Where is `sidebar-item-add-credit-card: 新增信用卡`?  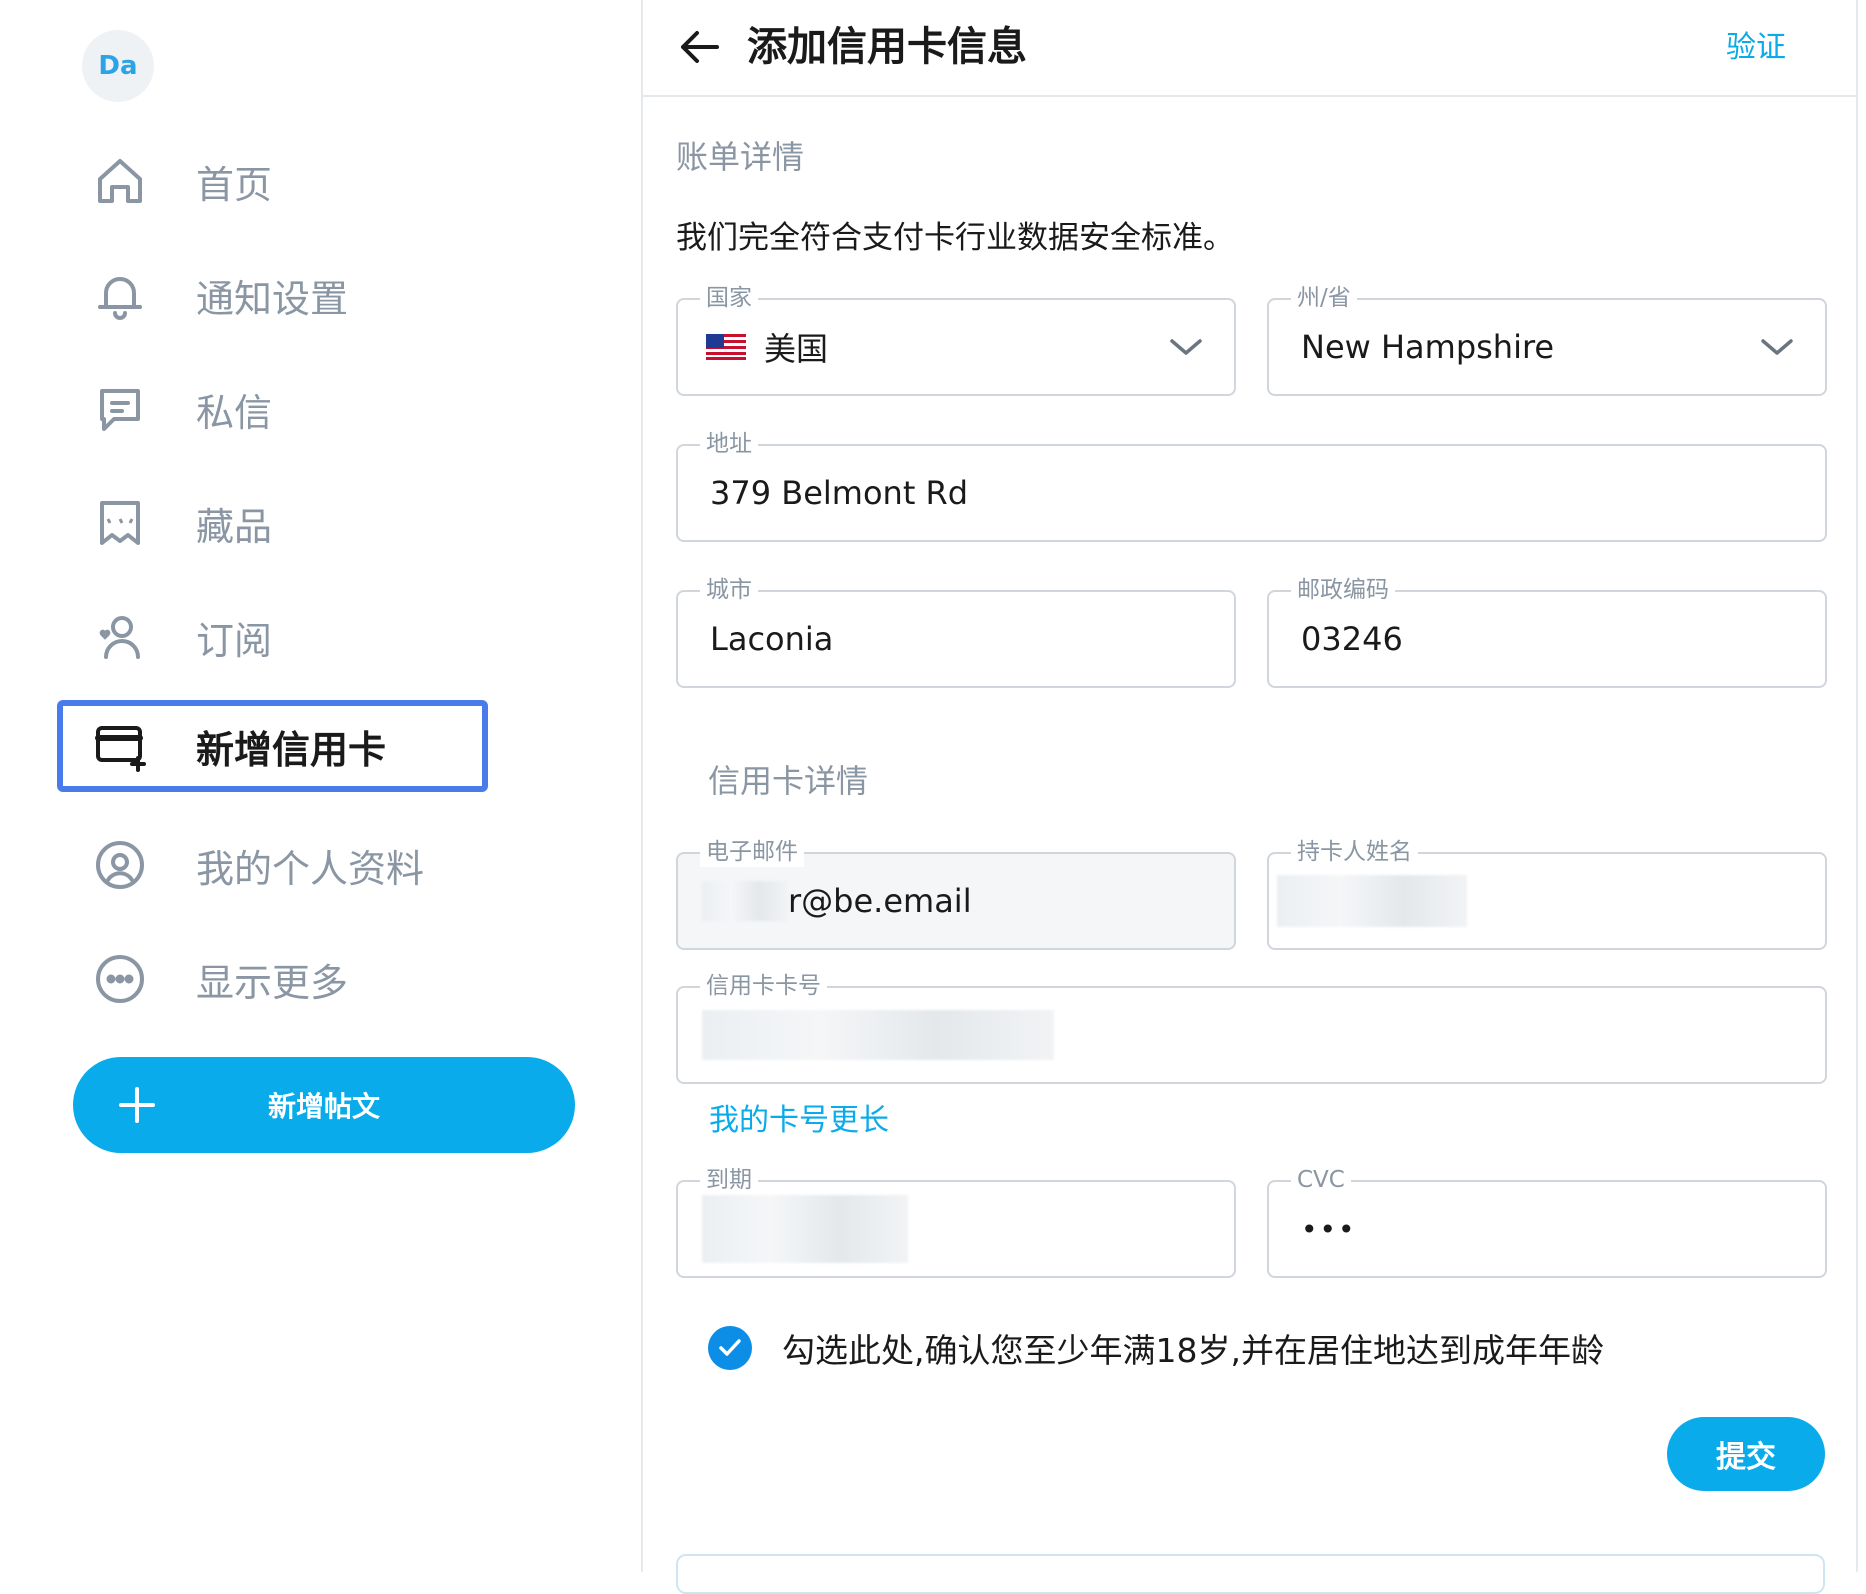
sidebar-item-add-credit-card: 新增信用卡 is located at coordinates (272, 746).